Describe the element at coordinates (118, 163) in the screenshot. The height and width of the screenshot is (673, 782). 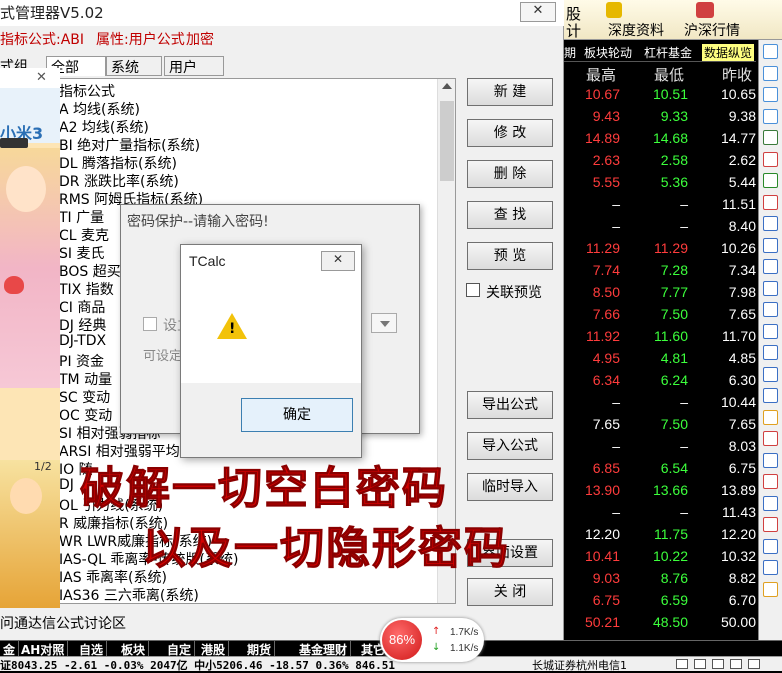
I see `formula-list-item: DL 腾落指标(系统)` at that location.